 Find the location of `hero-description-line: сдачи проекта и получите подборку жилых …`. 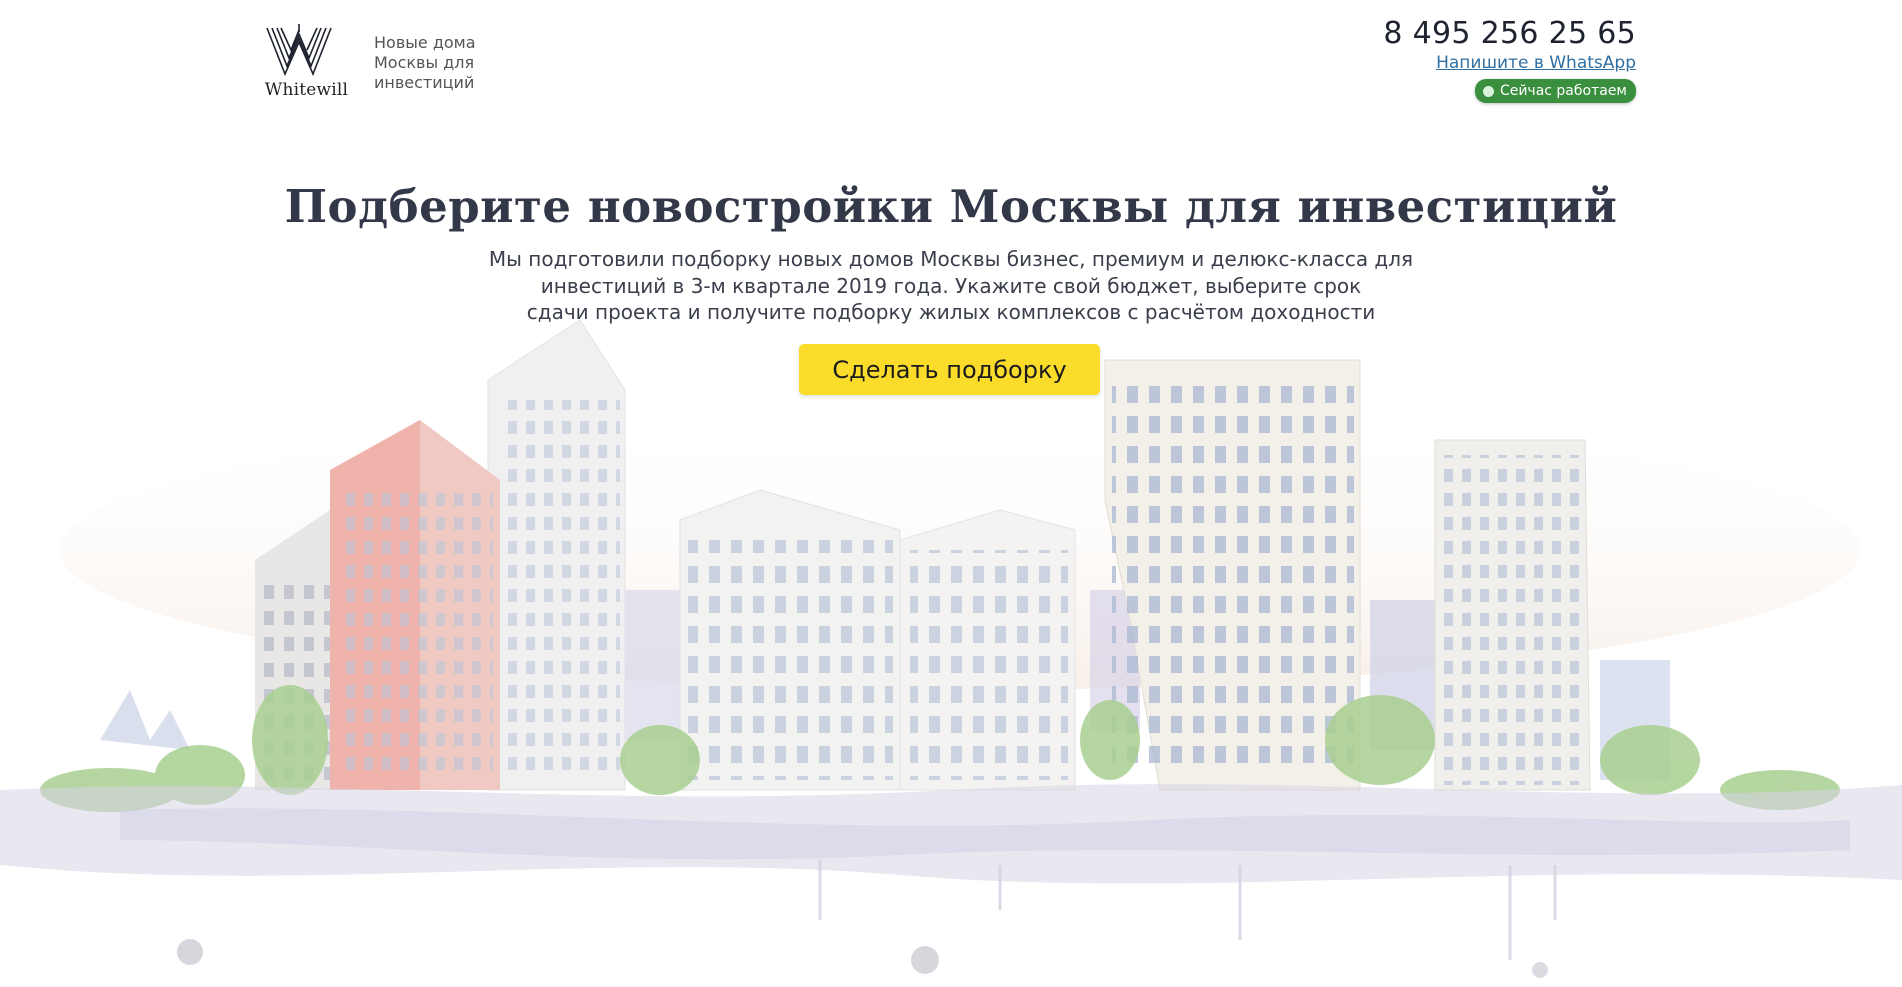

hero-description-line: сдачи проекта и получите подборку жилых … is located at coordinates (951, 312).